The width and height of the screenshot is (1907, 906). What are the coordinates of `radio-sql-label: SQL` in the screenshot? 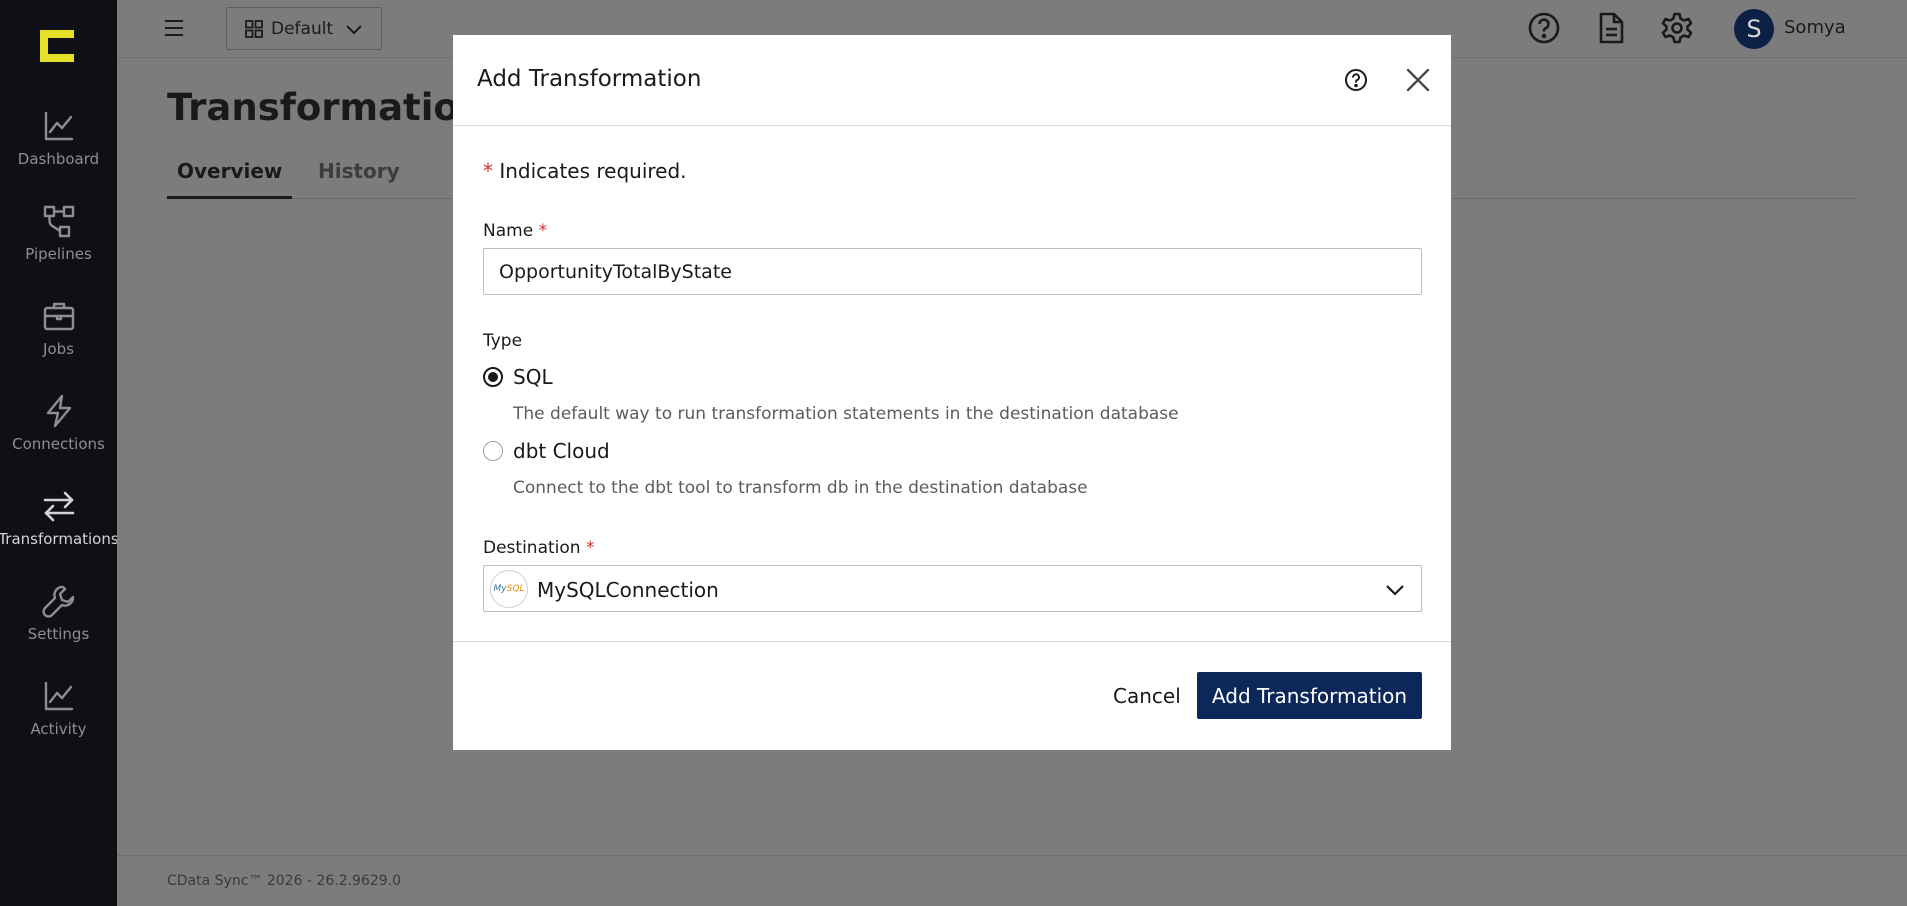 It's located at (533, 377).